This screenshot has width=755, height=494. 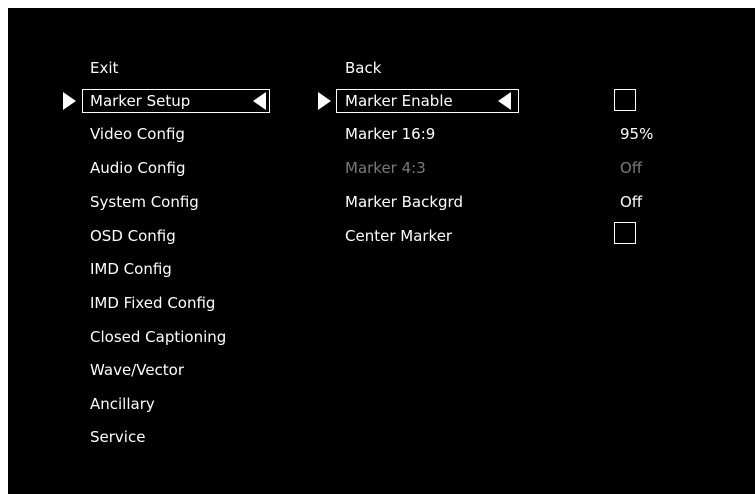 What do you see at coordinates (625, 233) in the screenshot?
I see `center-marker-checkbox` at bounding box center [625, 233].